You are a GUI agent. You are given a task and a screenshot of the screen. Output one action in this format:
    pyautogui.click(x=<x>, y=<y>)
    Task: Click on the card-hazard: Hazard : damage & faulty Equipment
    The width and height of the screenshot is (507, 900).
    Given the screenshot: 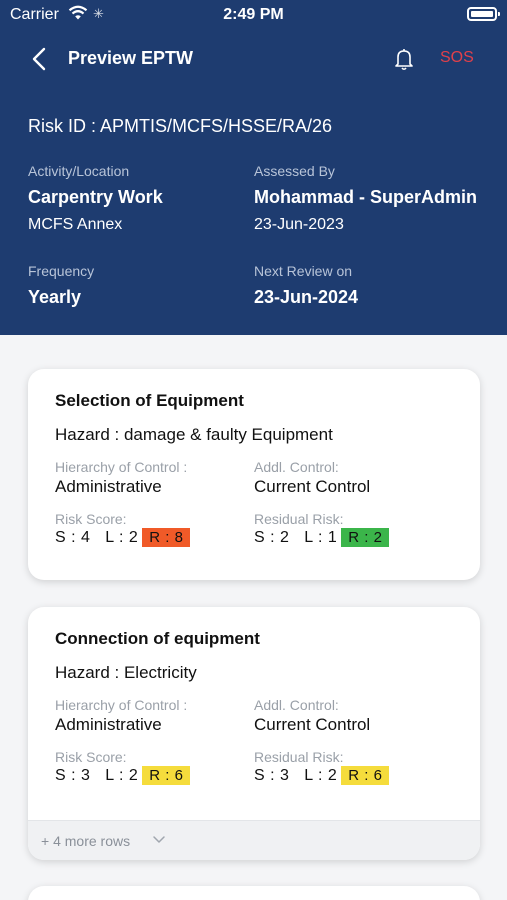 What is the action you would take?
    pyautogui.click(x=194, y=434)
    